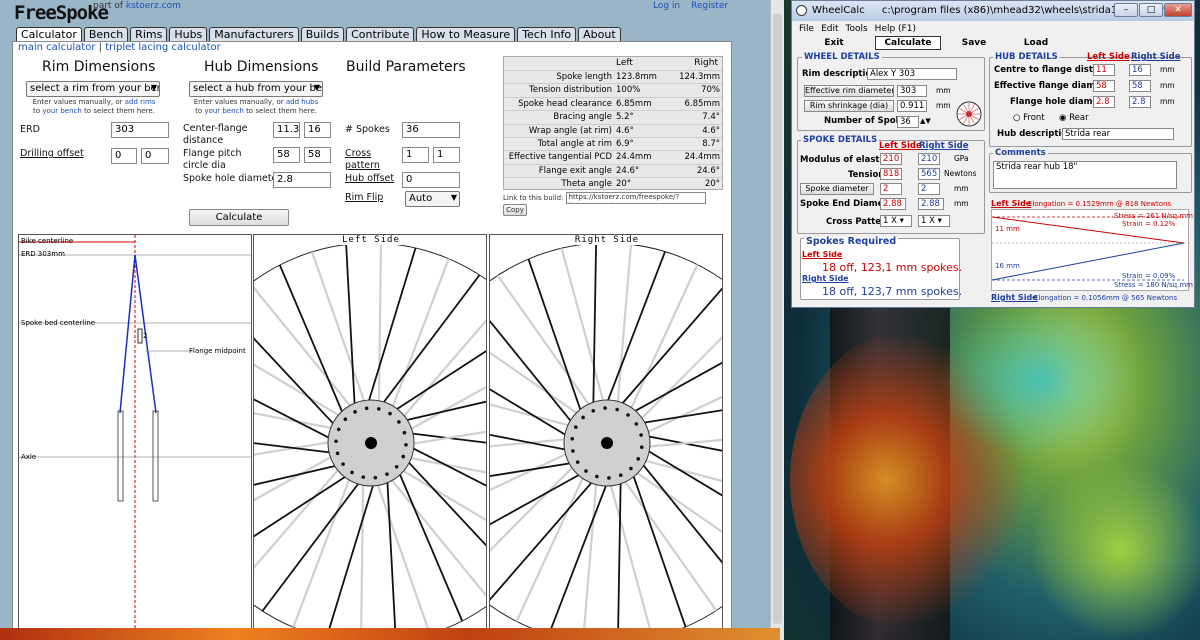  What do you see at coordinates (825, 278) in the screenshot?
I see `required-right-side-label: Right Side` at bounding box center [825, 278].